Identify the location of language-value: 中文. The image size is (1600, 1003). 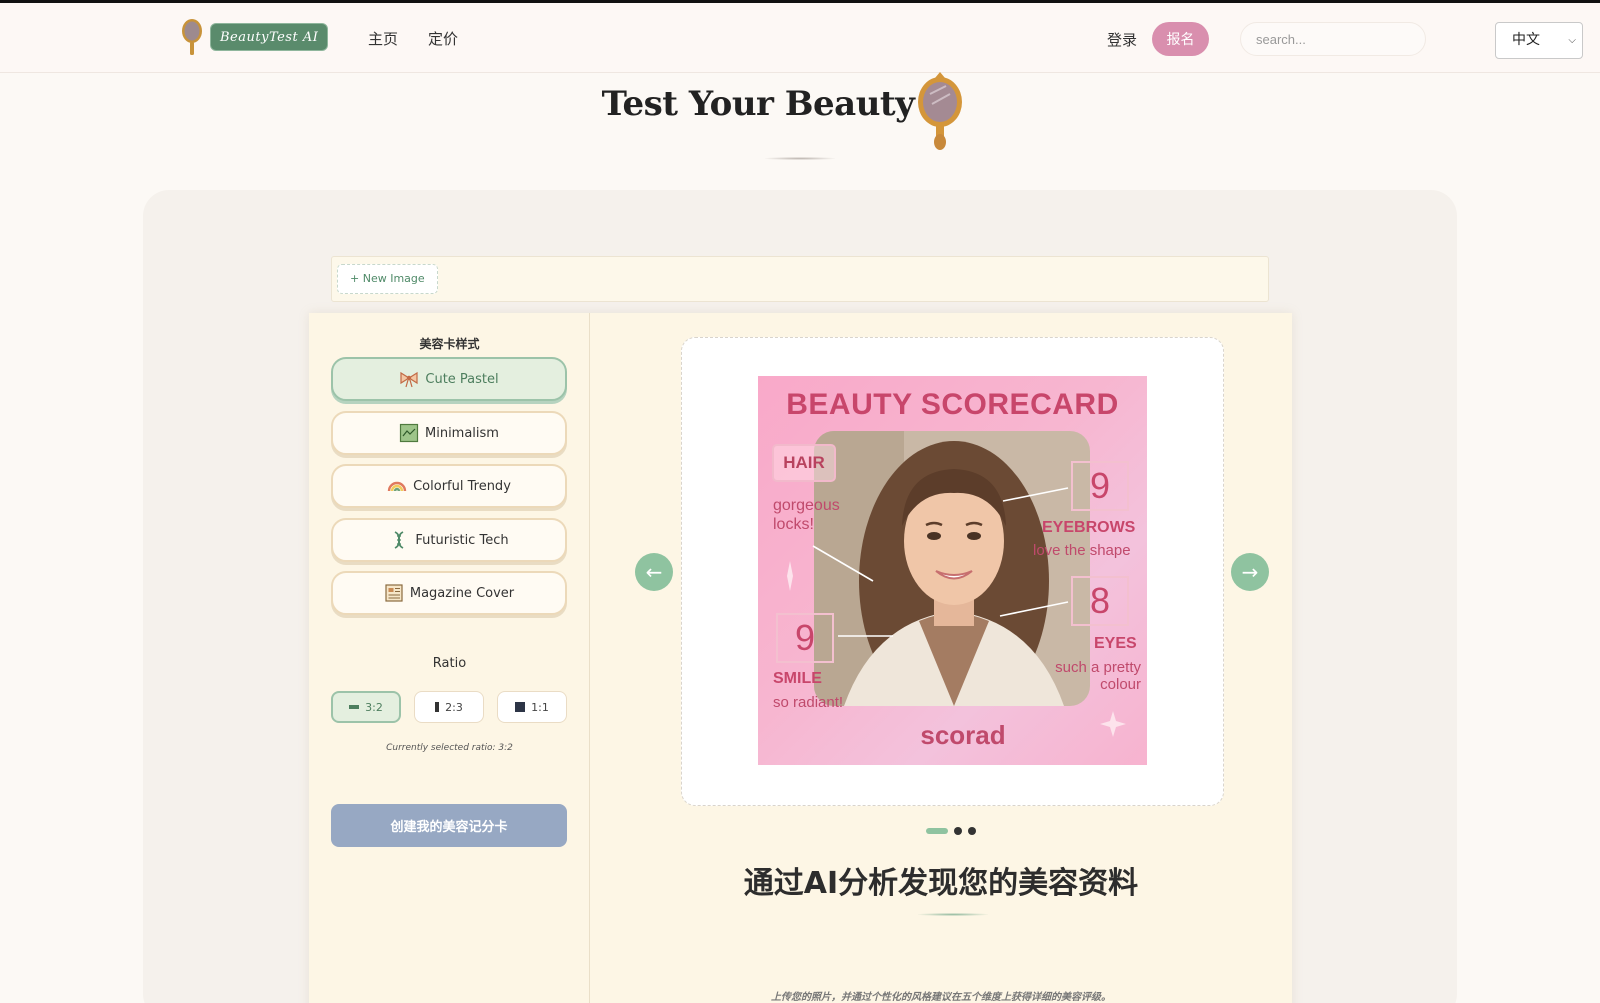
(1526, 40).